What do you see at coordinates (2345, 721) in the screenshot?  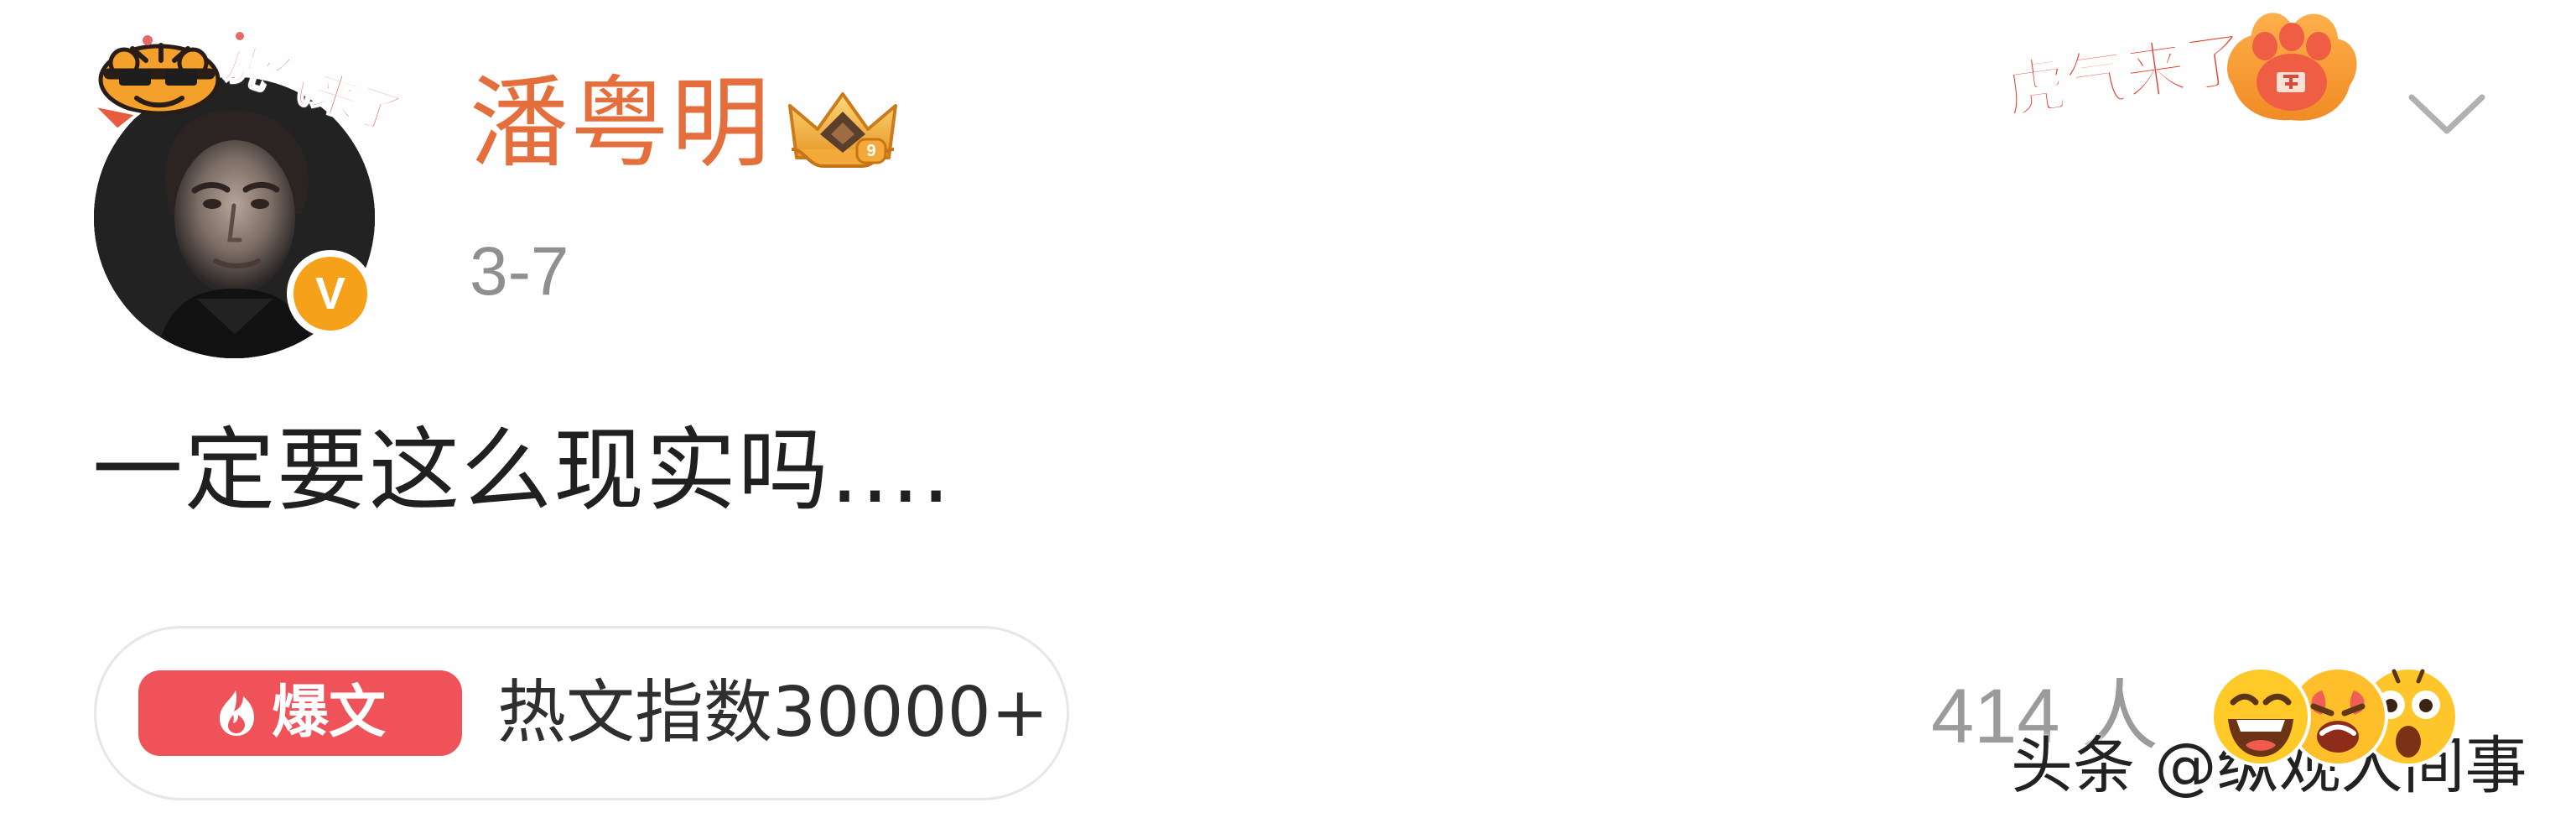 I see `reaction-emojis` at bounding box center [2345, 721].